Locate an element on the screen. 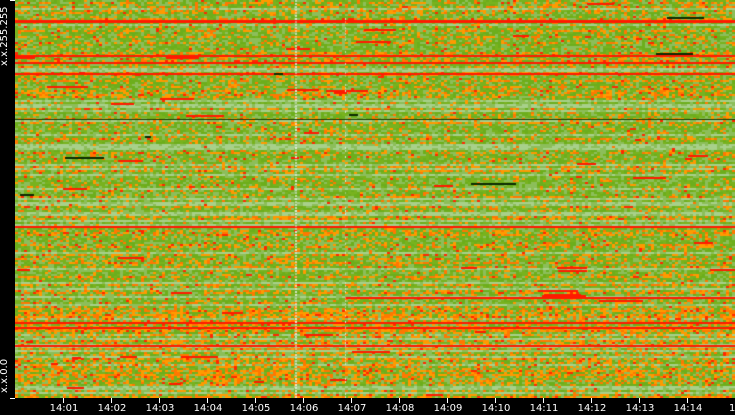 Image resolution: width=735 pixels, height=415 pixels. x-tick-label: 14:14 is located at coordinates (688, 408).